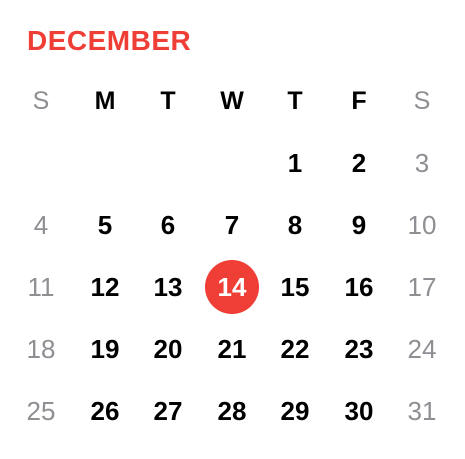 This screenshot has height=459, width=465. Describe the element at coordinates (359, 100) in the screenshot. I see `weekday-friday: F` at that location.